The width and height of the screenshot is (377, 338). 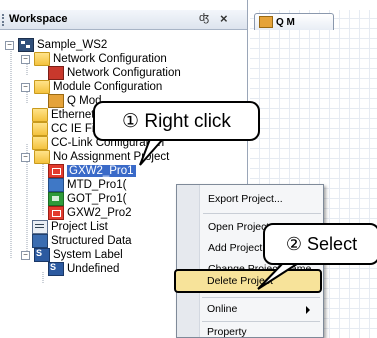 What do you see at coordinates (320, 244) in the screenshot?
I see `callout-select: ② Select` at bounding box center [320, 244].